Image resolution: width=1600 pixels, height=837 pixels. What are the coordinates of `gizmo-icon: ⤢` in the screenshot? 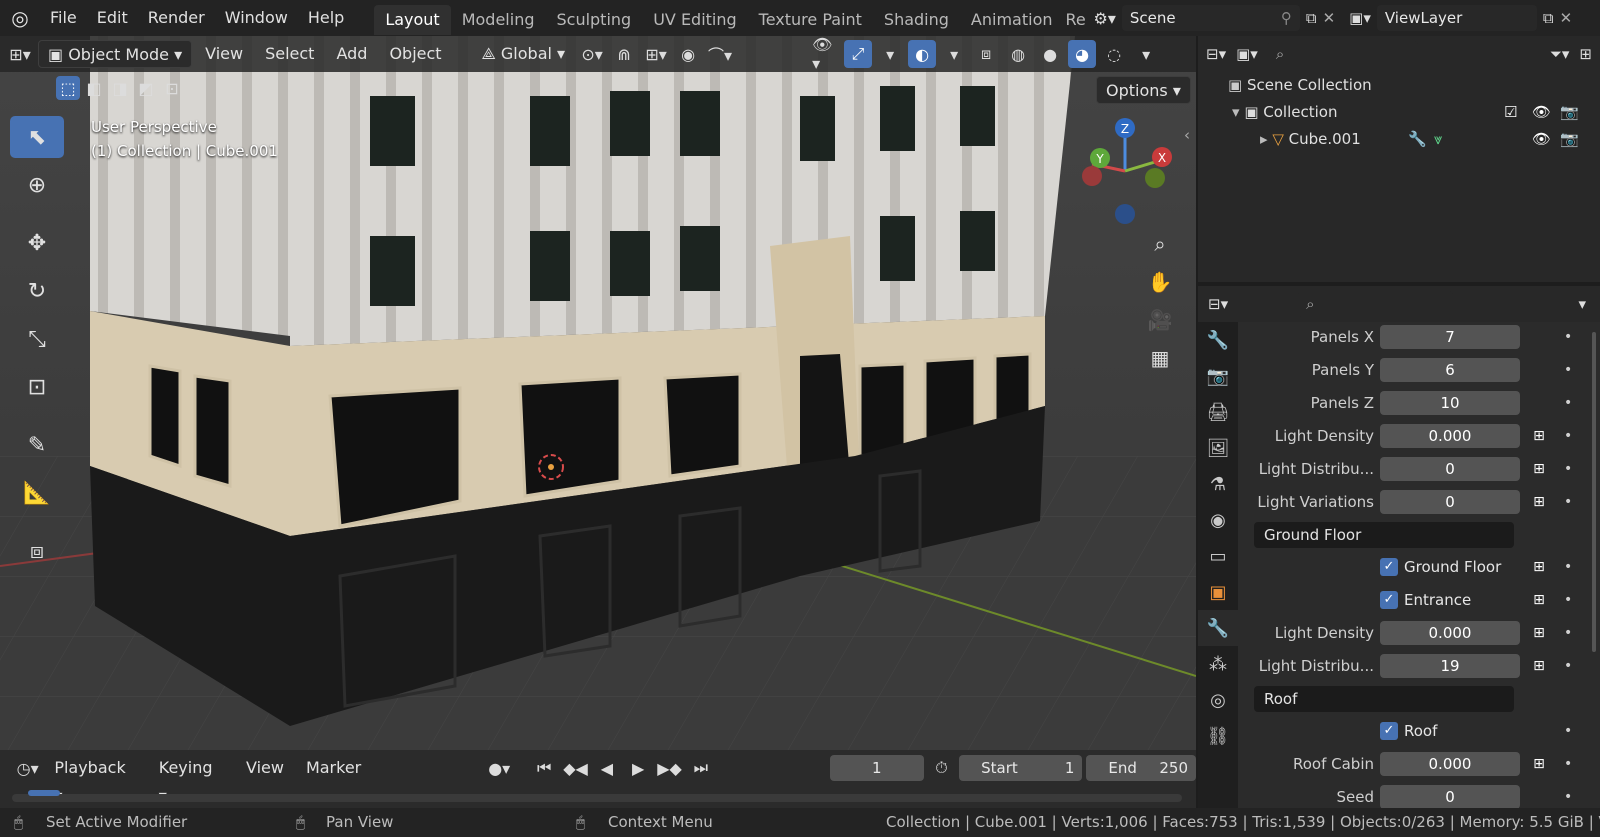 It's located at (858, 54).